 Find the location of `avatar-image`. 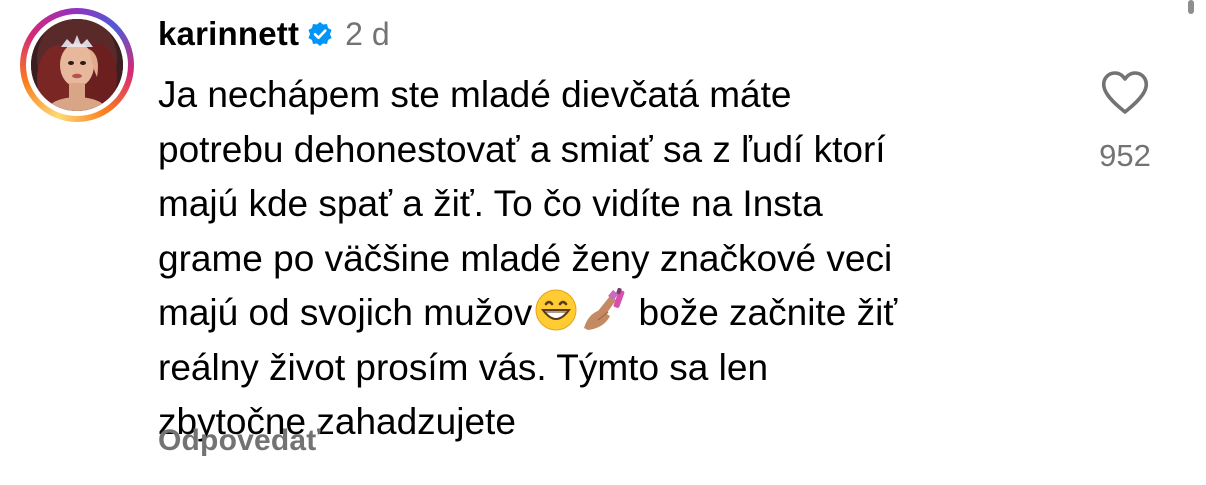

avatar-image is located at coordinates (77, 65).